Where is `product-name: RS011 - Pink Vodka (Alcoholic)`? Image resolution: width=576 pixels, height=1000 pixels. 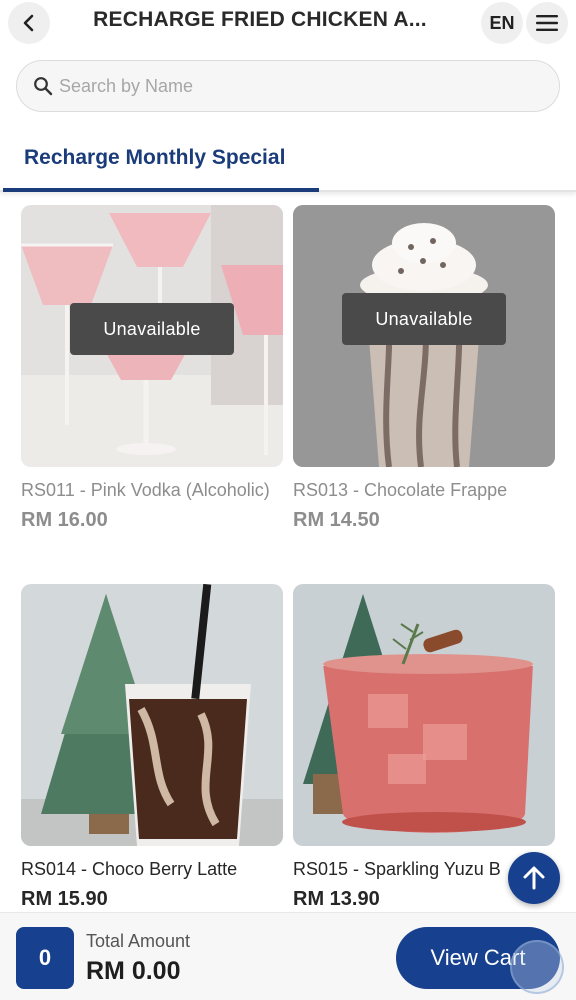
product-name: RS011 - Pink Vodka (Alcoholic) is located at coordinates (145, 490).